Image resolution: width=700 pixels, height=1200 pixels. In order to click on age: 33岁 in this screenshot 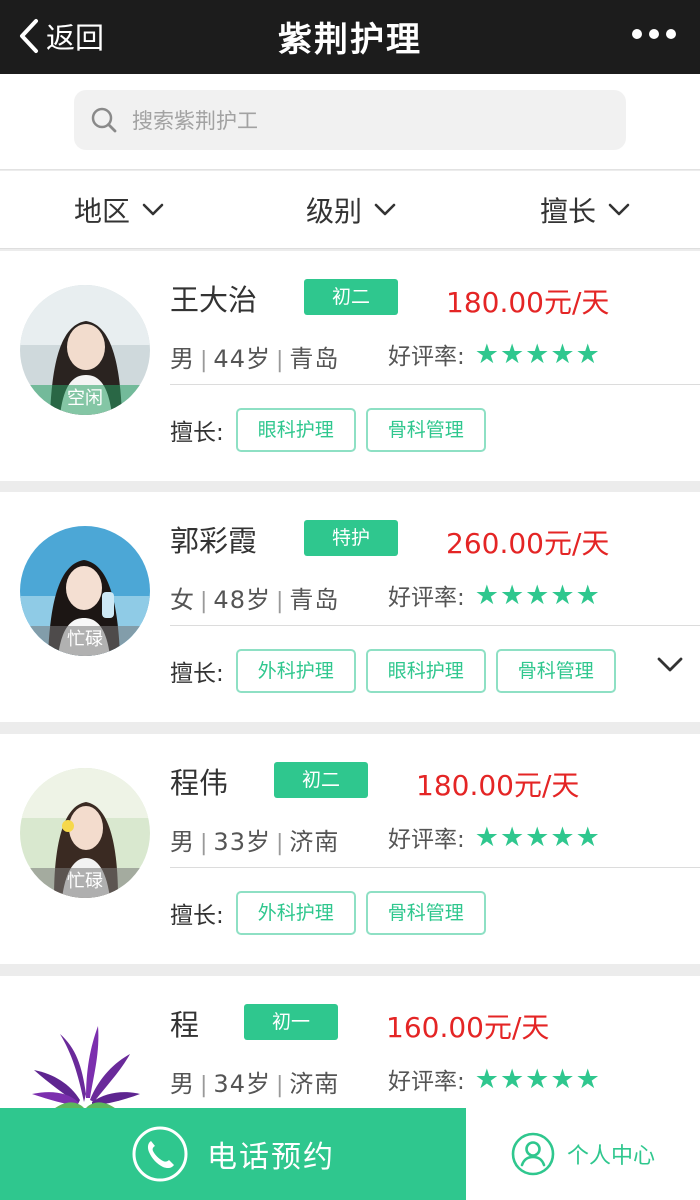, I will do `click(242, 842)`.